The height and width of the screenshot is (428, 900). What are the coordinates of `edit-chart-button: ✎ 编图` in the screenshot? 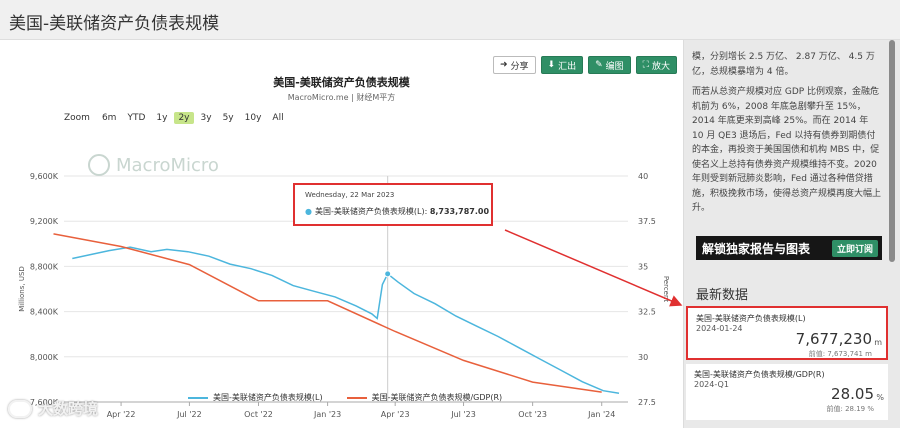 It's located at (609, 65).